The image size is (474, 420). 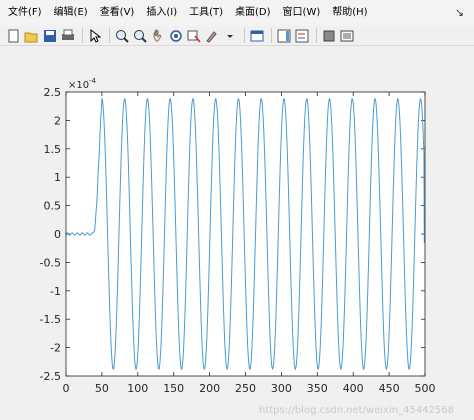 I want to click on y-tick-label: -0.5, so click(x=50, y=262).